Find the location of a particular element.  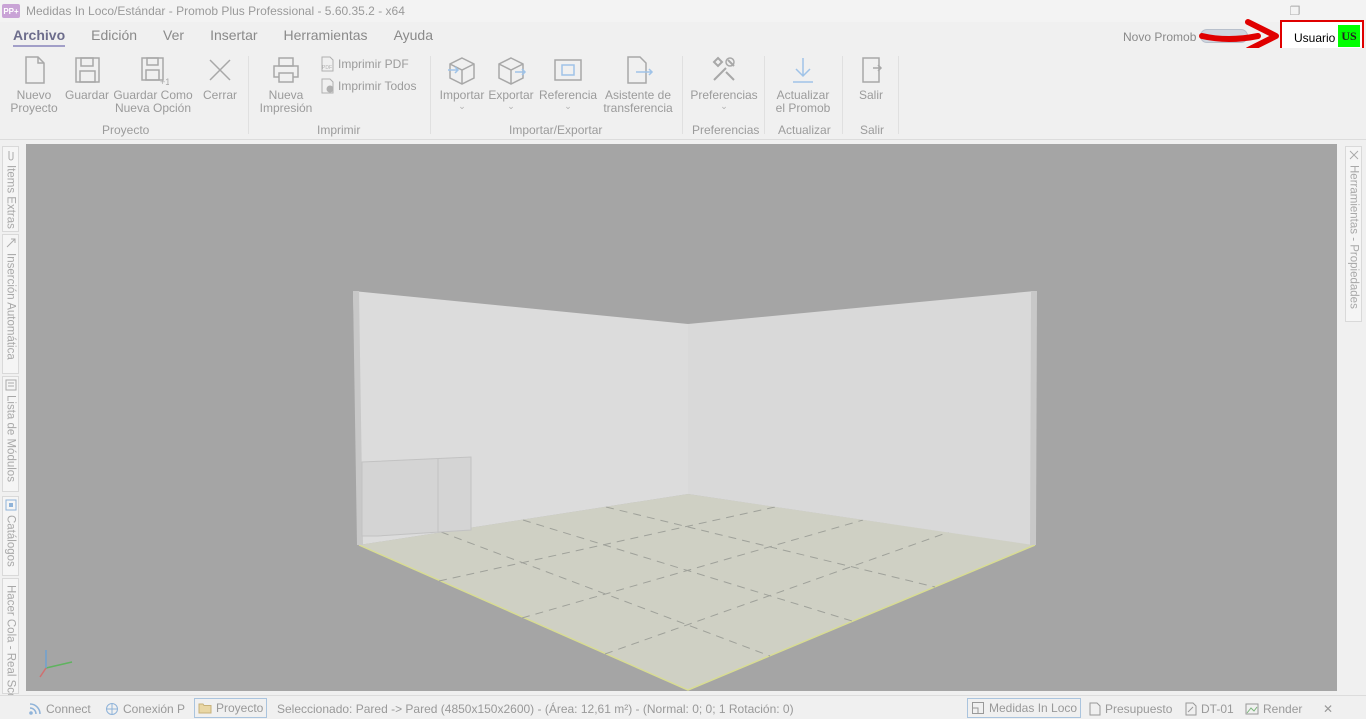

cabinet-module is located at coordinates (416, 496).